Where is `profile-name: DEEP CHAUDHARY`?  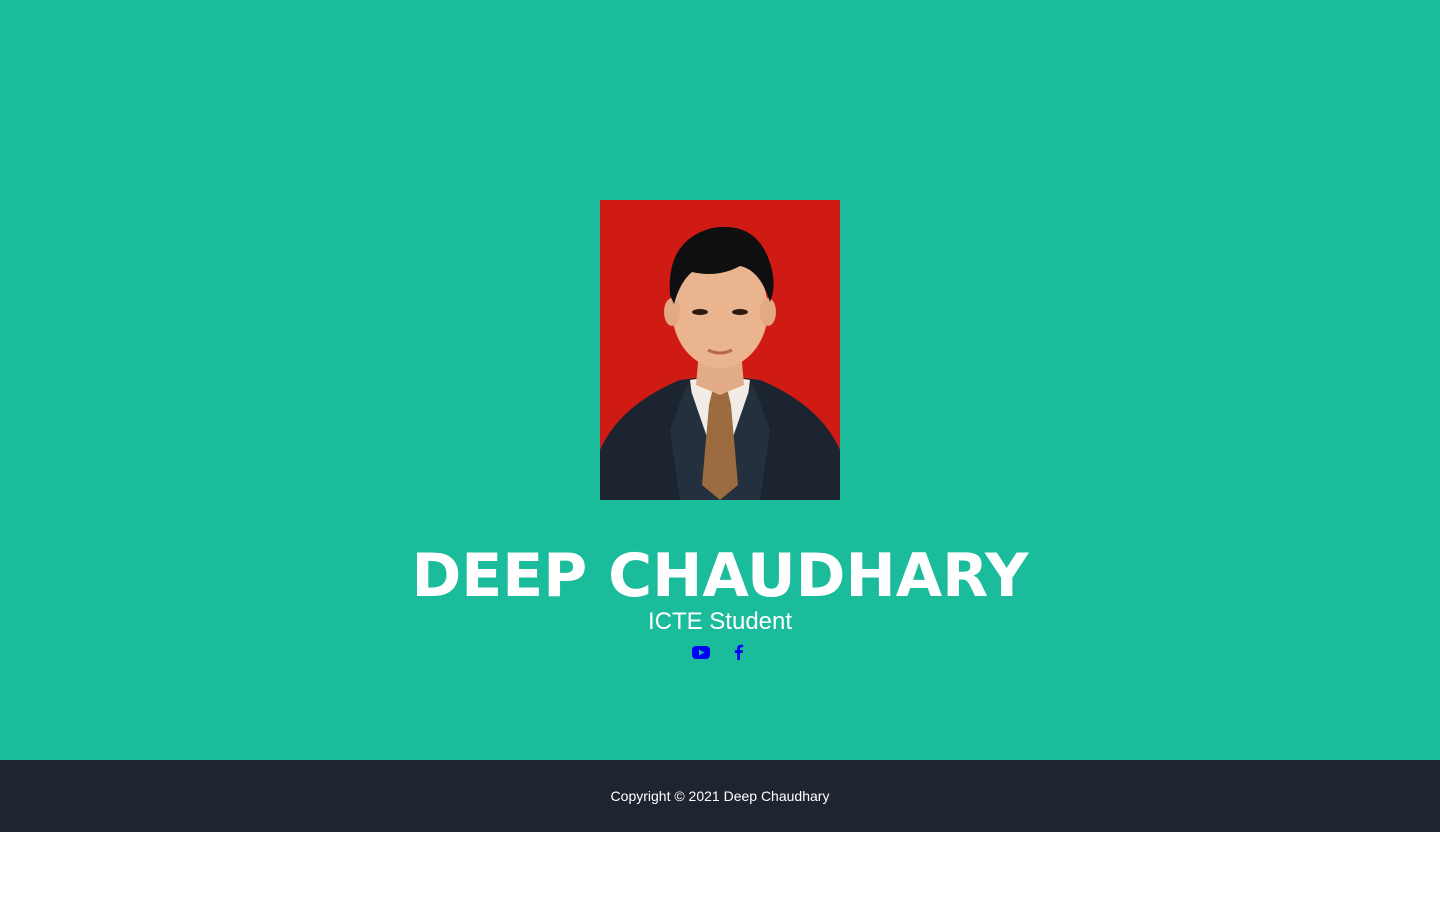 profile-name: DEEP CHAUDHARY is located at coordinates (720, 576).